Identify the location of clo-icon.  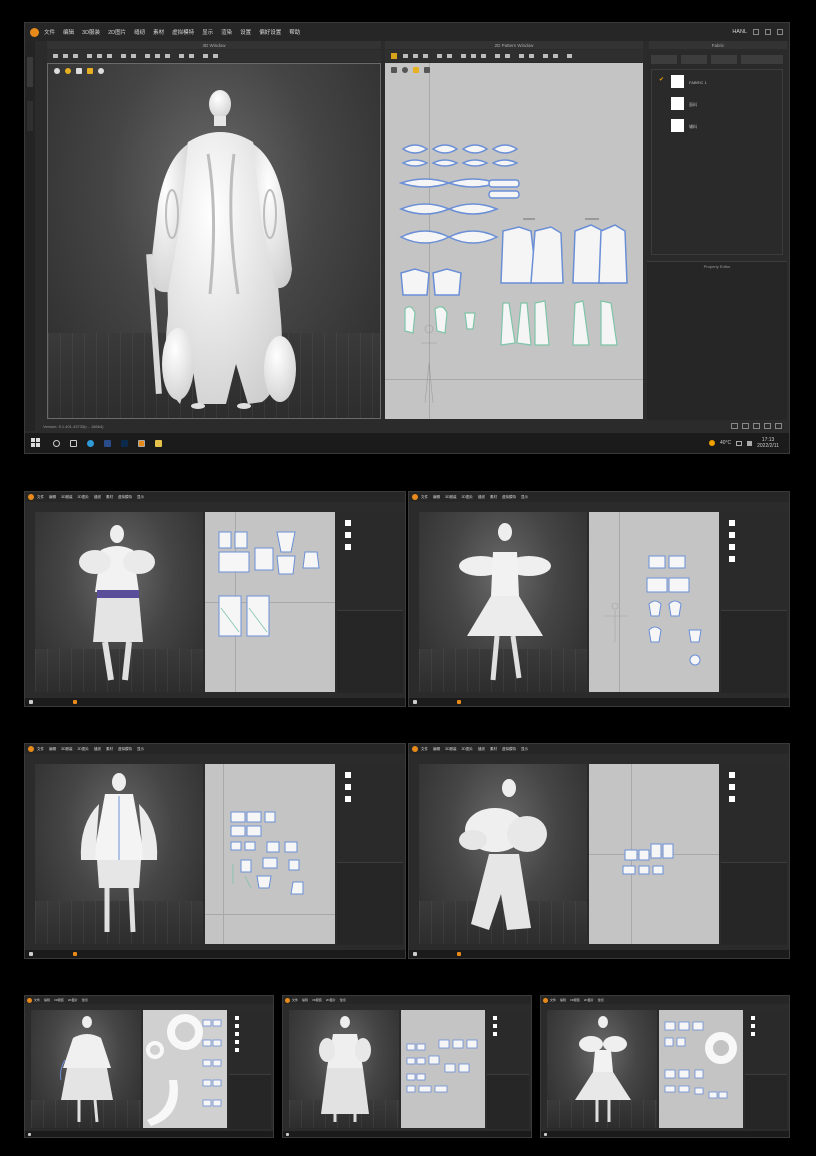
(124, 443).